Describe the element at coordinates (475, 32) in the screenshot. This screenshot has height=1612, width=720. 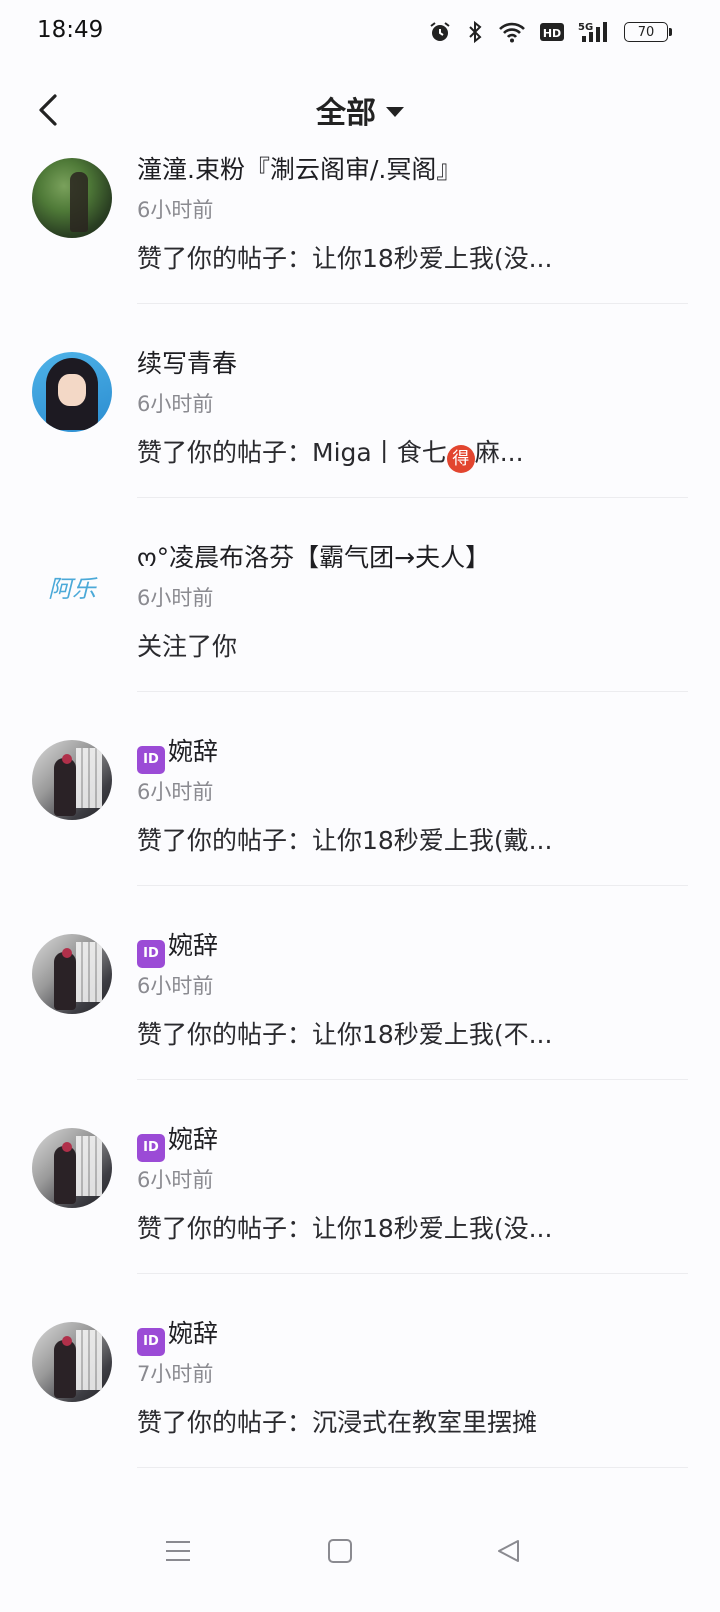
I see `bluetooth-icon` at that location.